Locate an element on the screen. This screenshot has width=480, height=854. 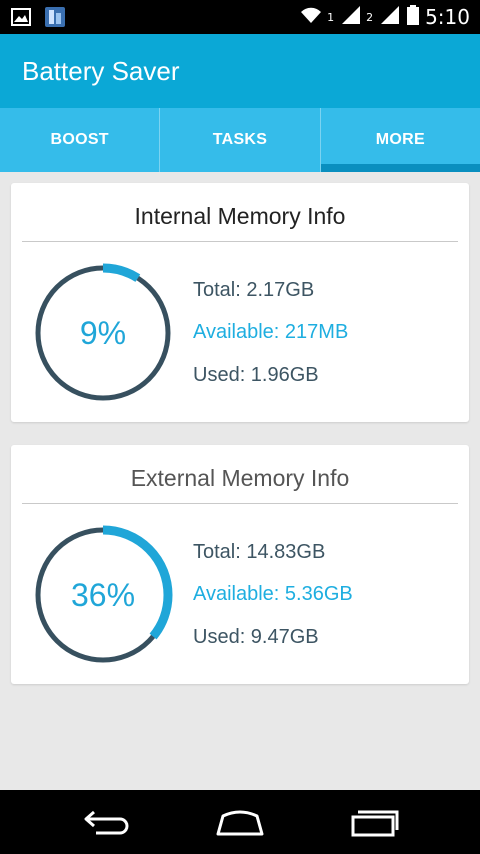
tab-bar: BOOST TASKS MORE is located at coordinates (240, 140).